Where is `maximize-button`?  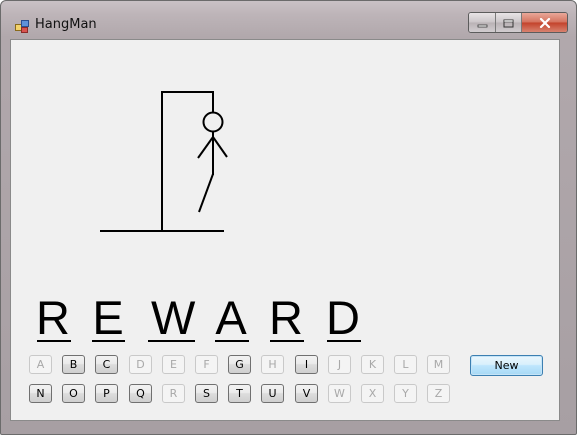
maximize-button is located at coordinates (509, 22).